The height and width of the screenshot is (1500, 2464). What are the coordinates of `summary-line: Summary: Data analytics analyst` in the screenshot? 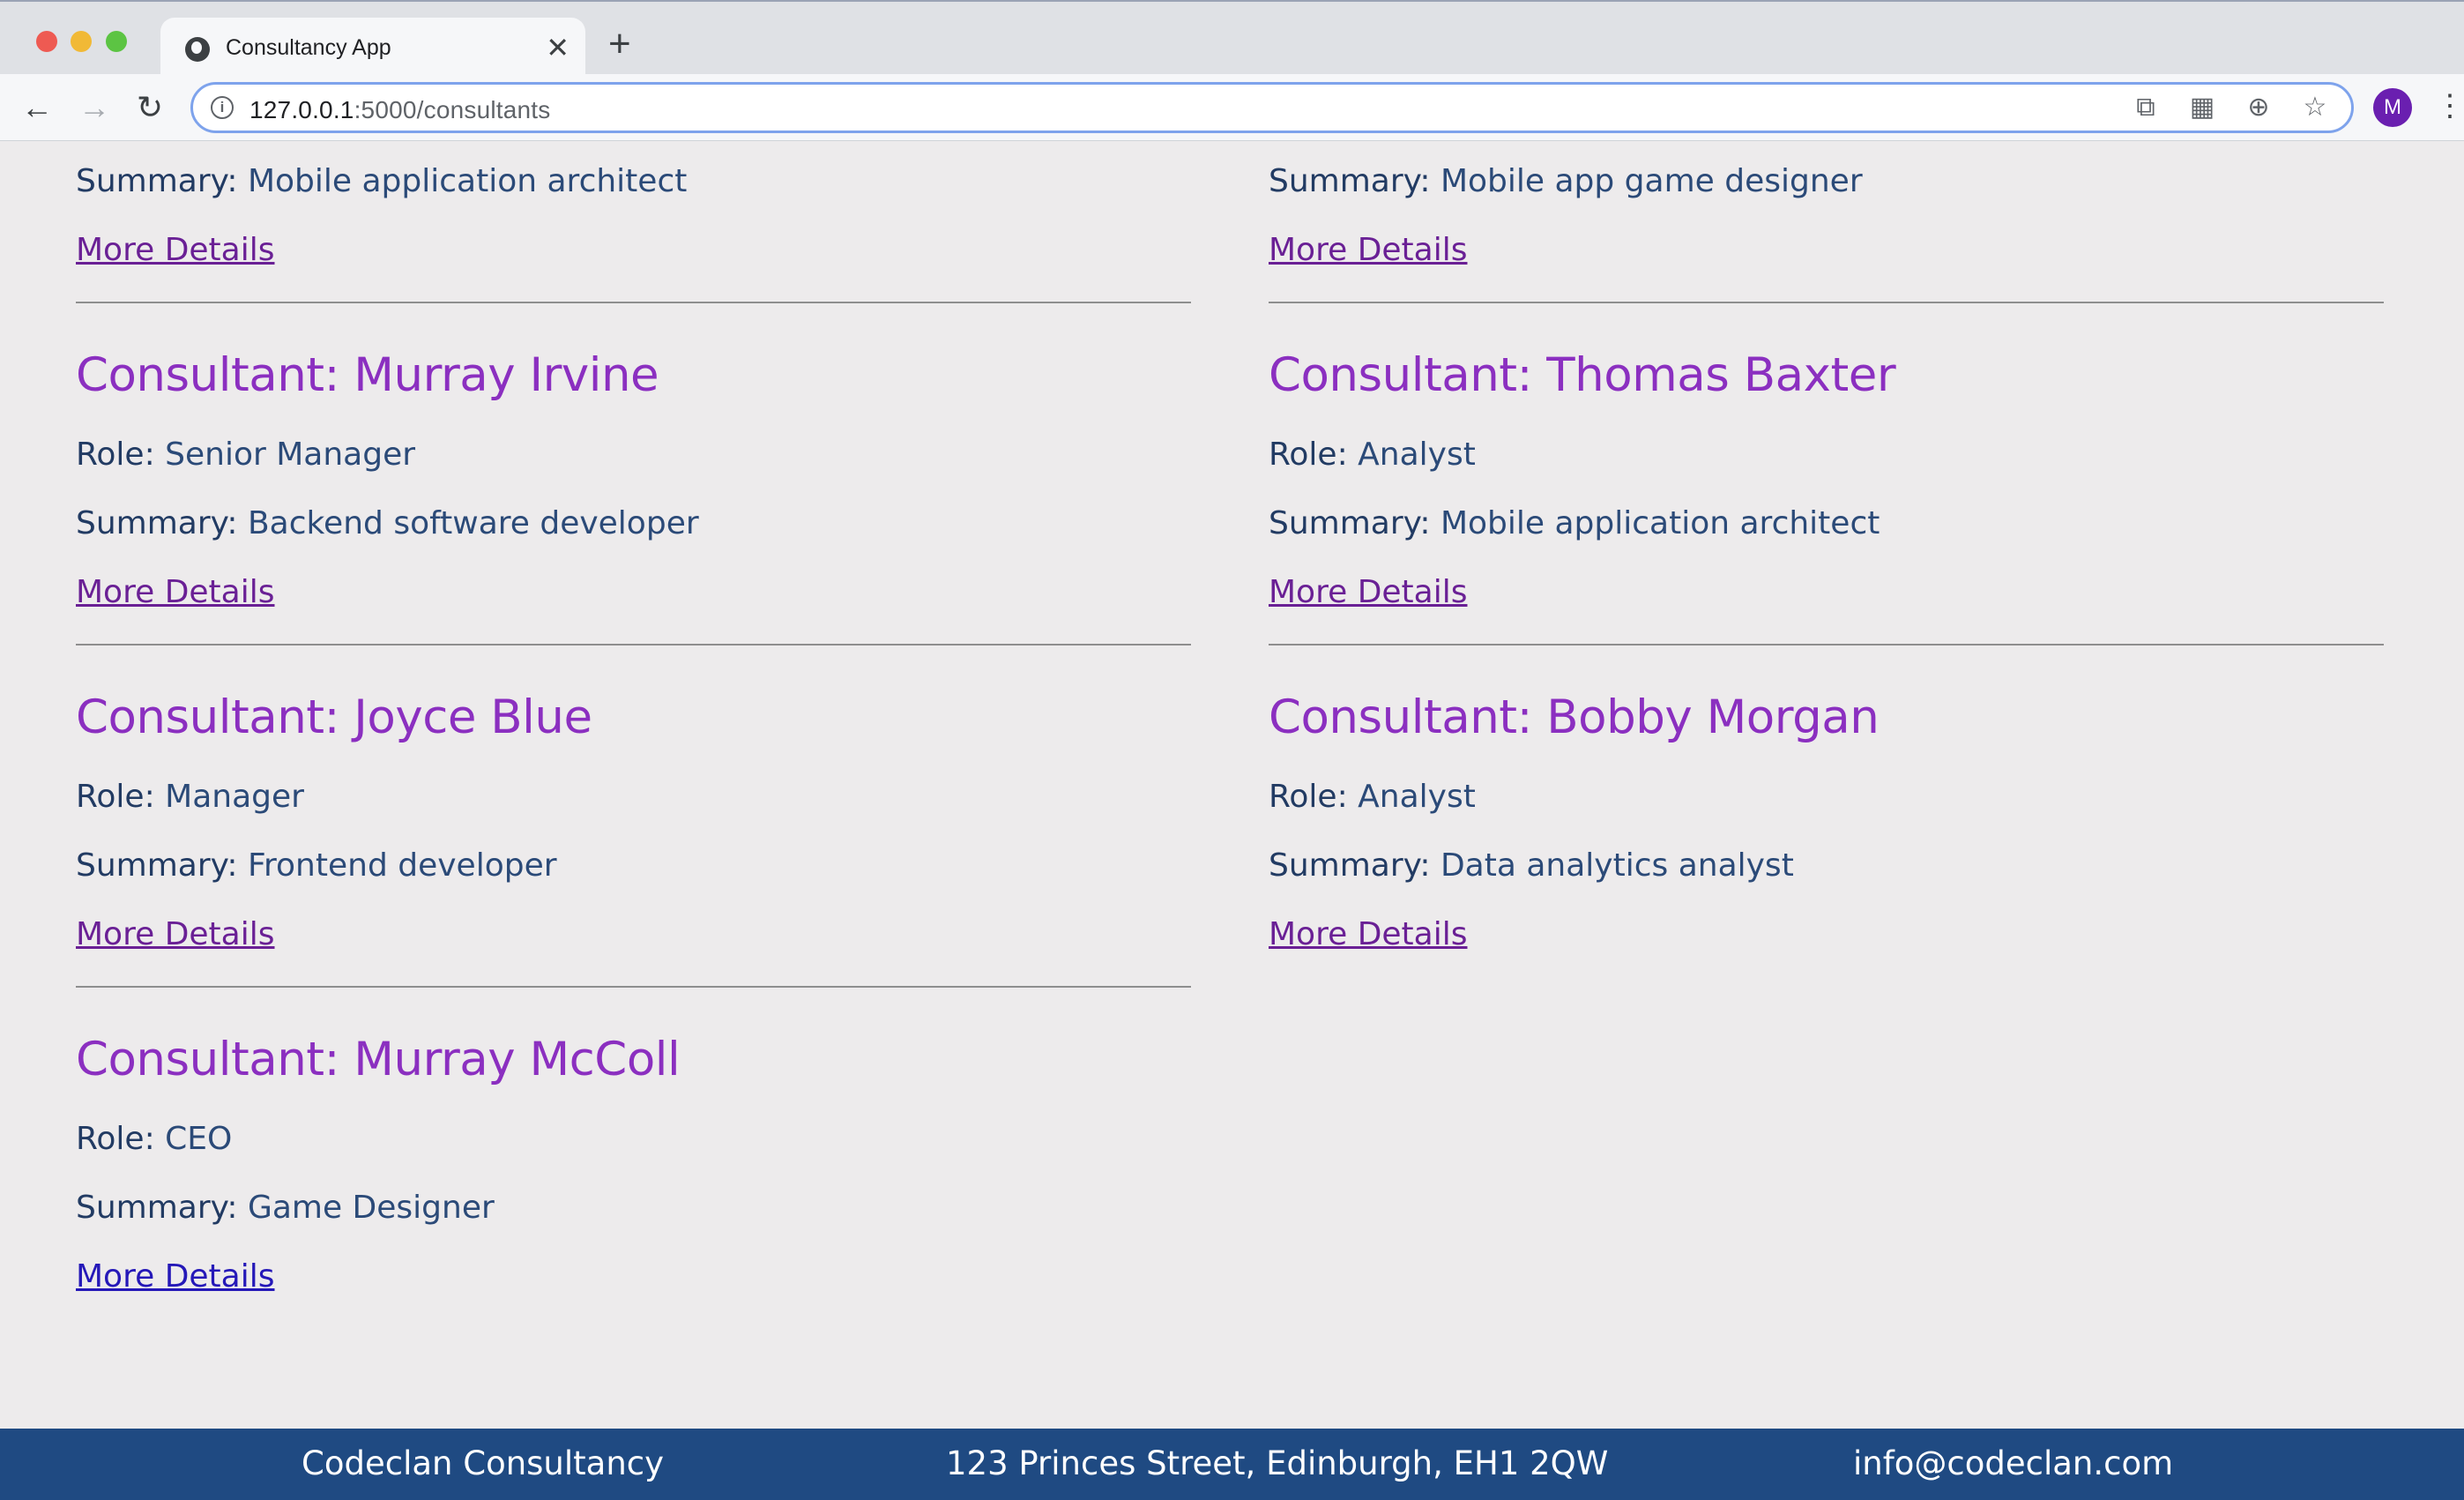 It's located at (1531, 865).